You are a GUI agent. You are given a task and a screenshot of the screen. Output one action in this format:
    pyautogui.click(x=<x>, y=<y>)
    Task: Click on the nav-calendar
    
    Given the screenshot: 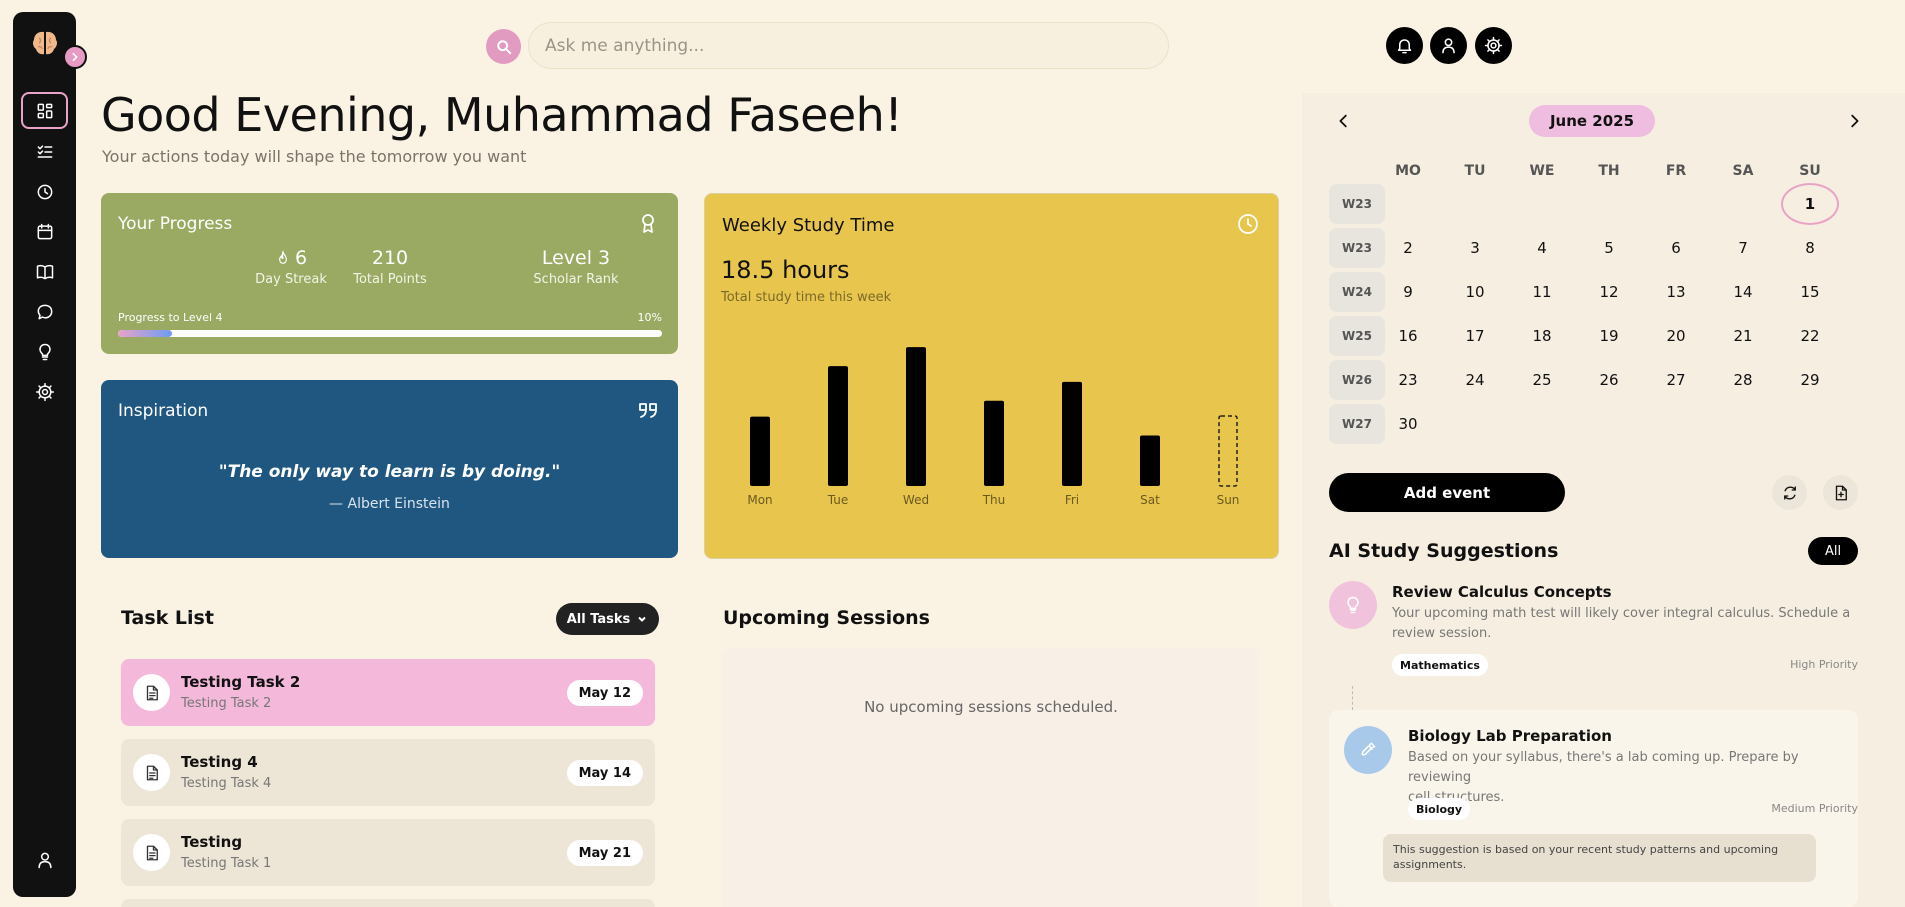 What is the action you would take?
    pyautogui.click(x=44, y=231)
    